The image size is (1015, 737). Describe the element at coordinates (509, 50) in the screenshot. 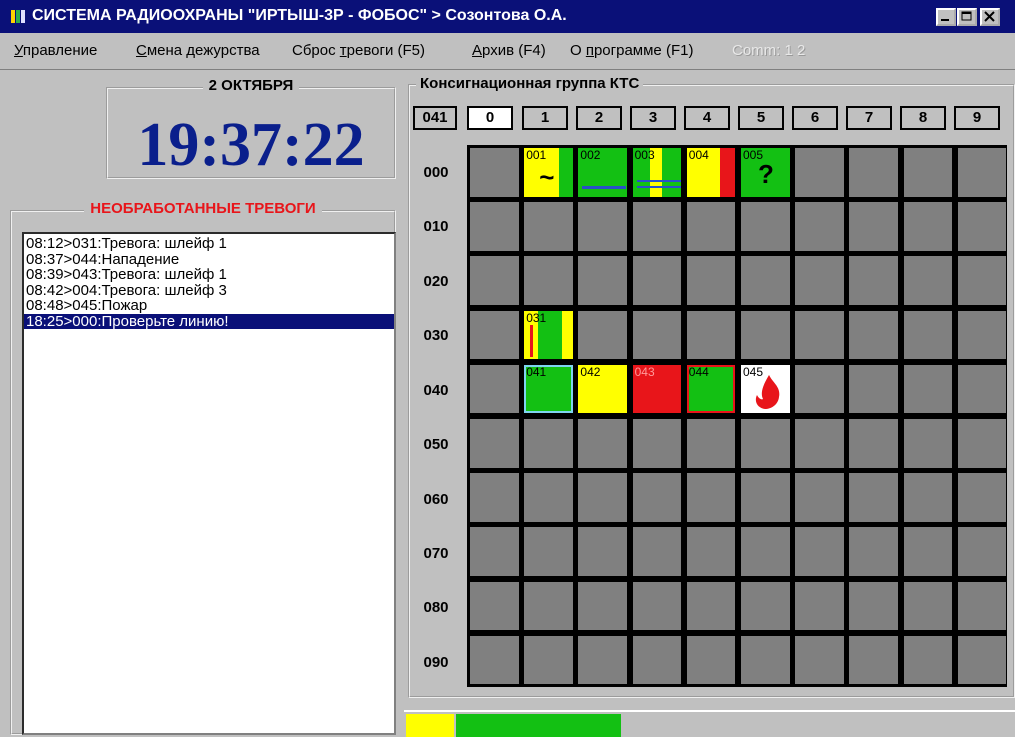

I see `menu-archive: Архив (F4)` at that location.